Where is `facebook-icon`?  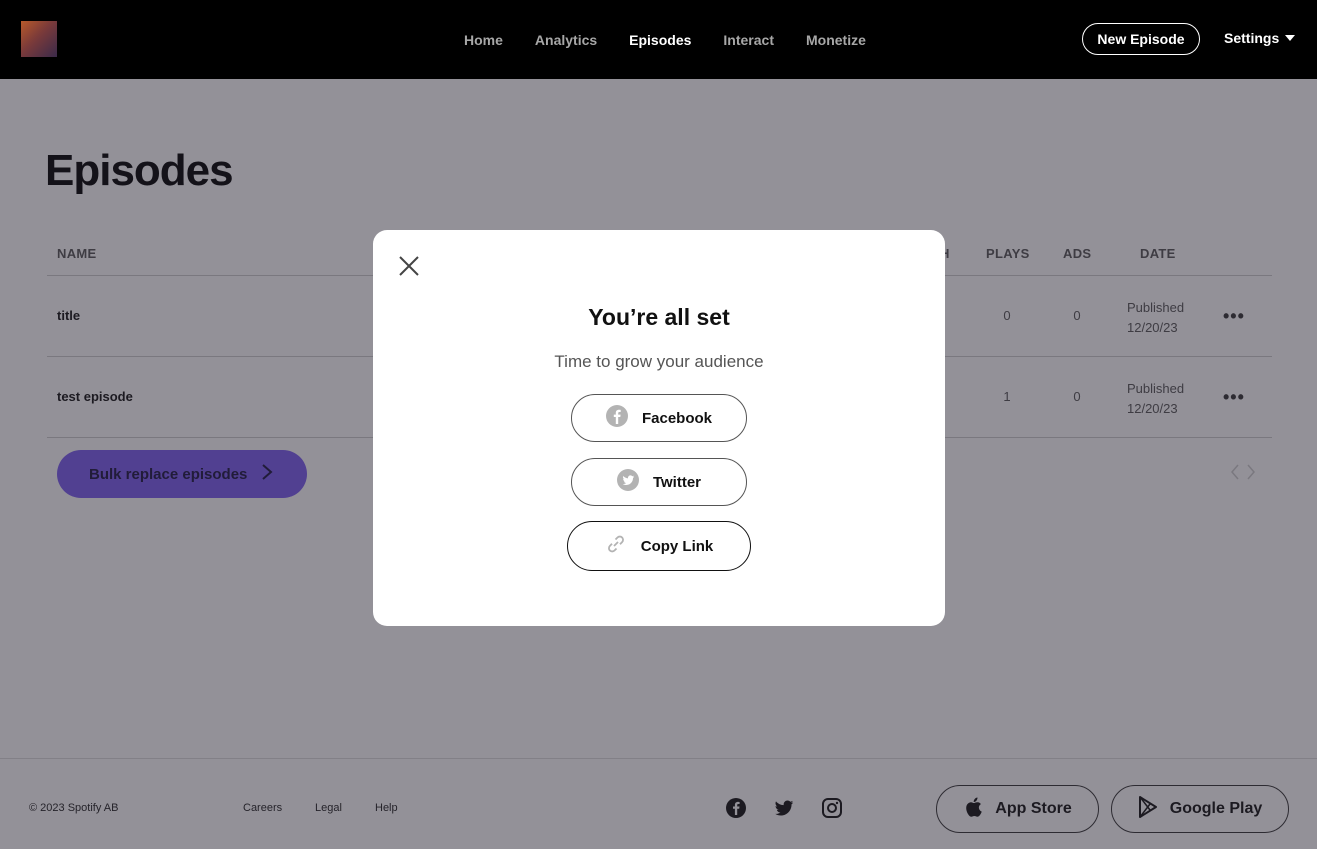 facebook-icon is located at coordinates (616, 418).